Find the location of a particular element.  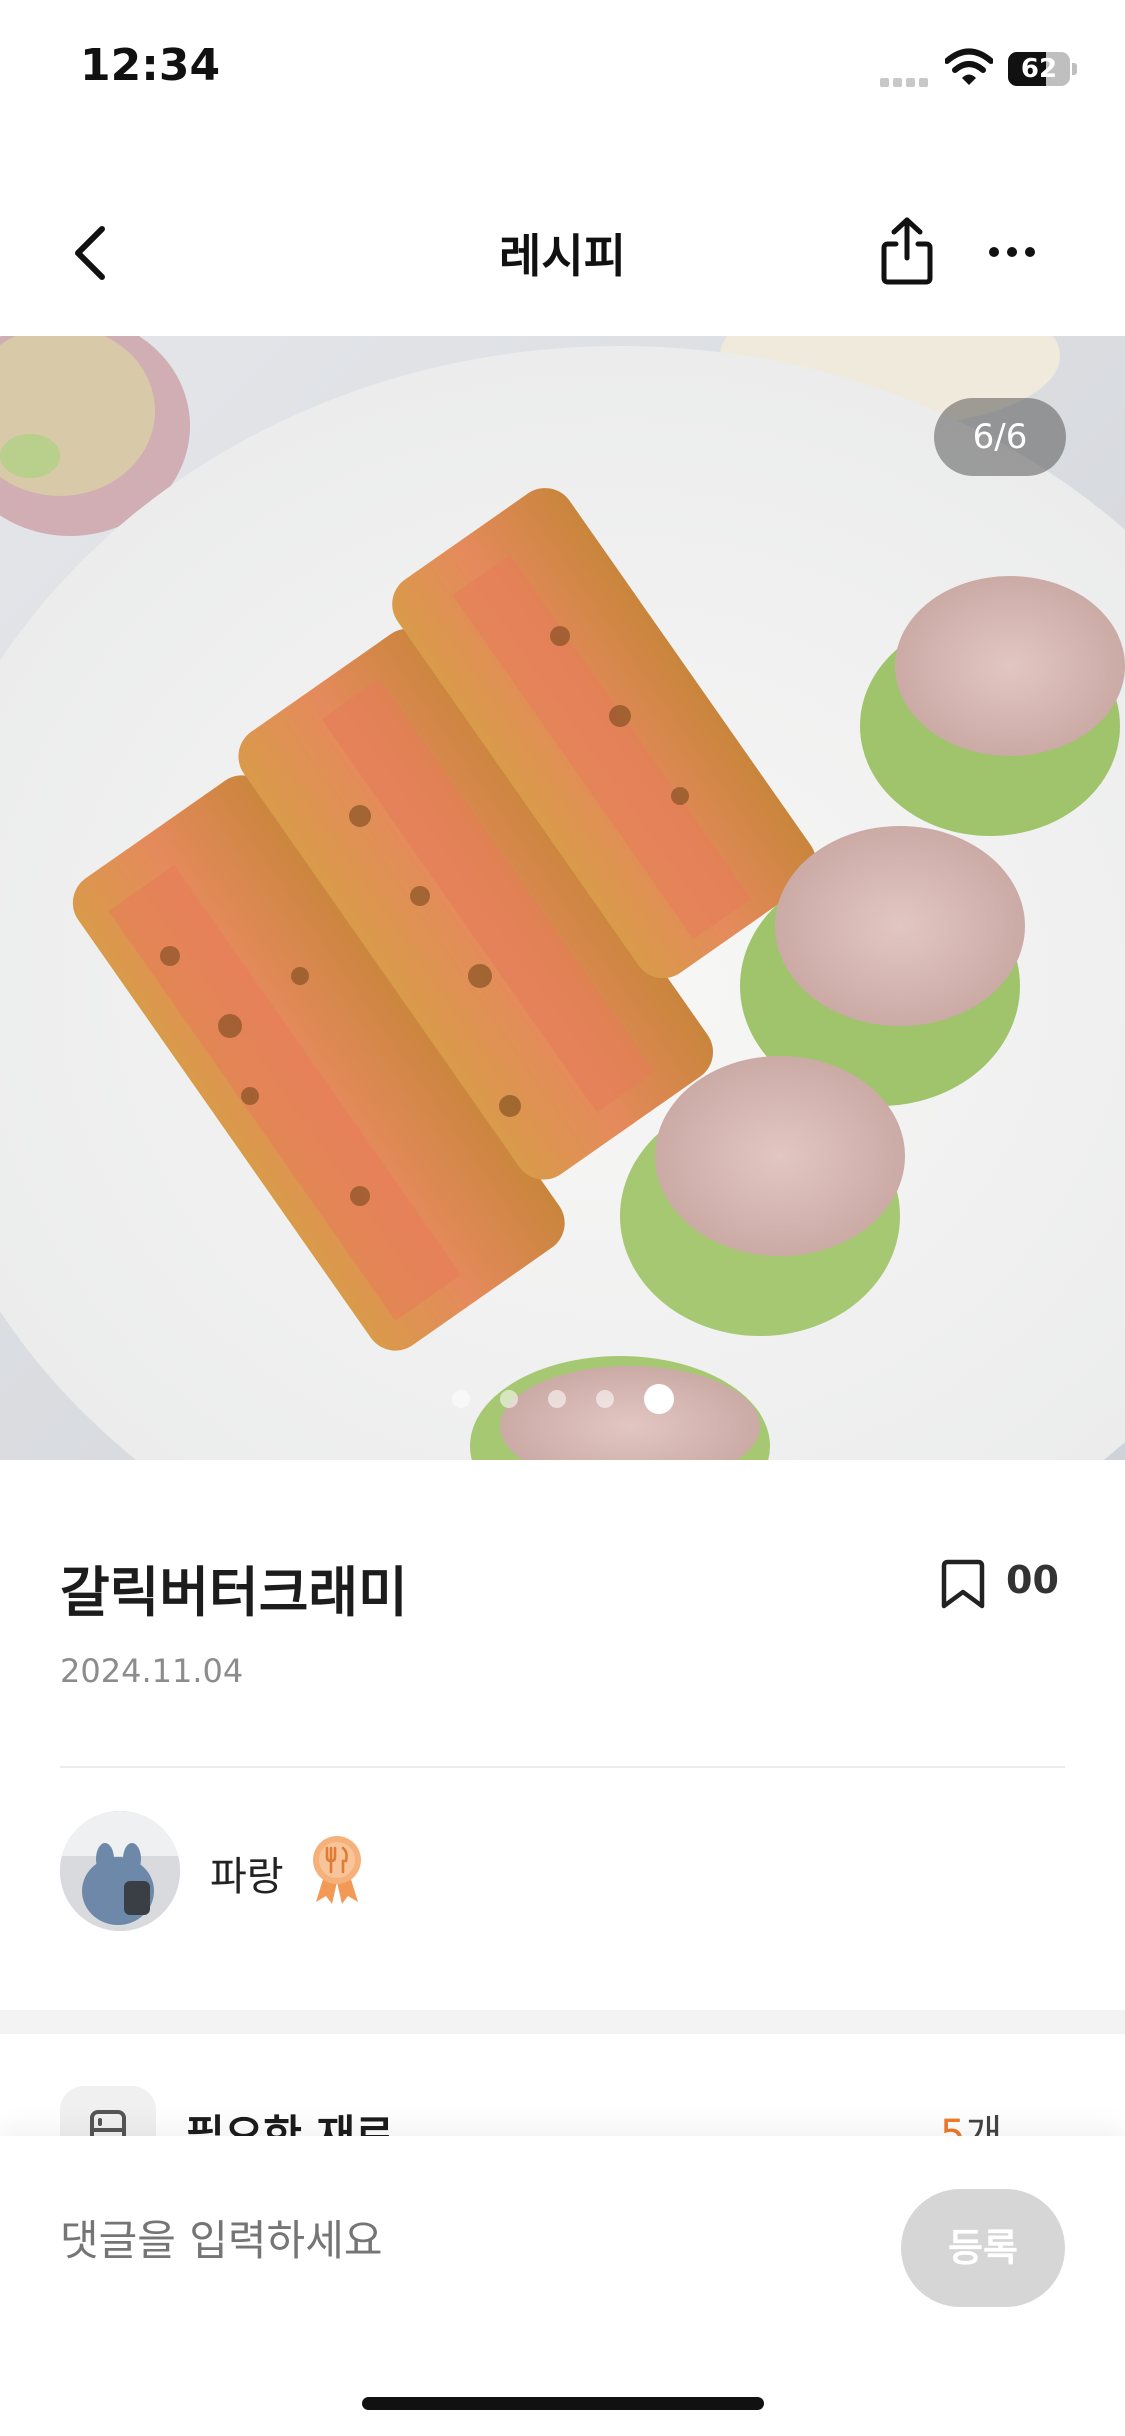

recipe-date: 2024.11.04 is located at coordinates (152, 1671).